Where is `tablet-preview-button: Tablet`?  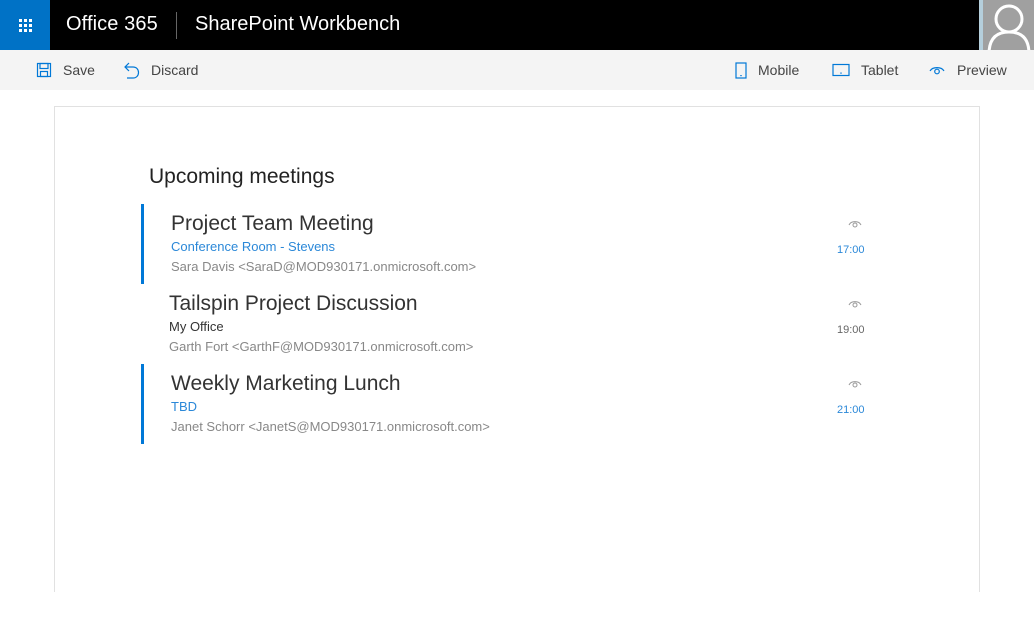 tablet-preview-button: Tablet is located at coordinates (865, 70).